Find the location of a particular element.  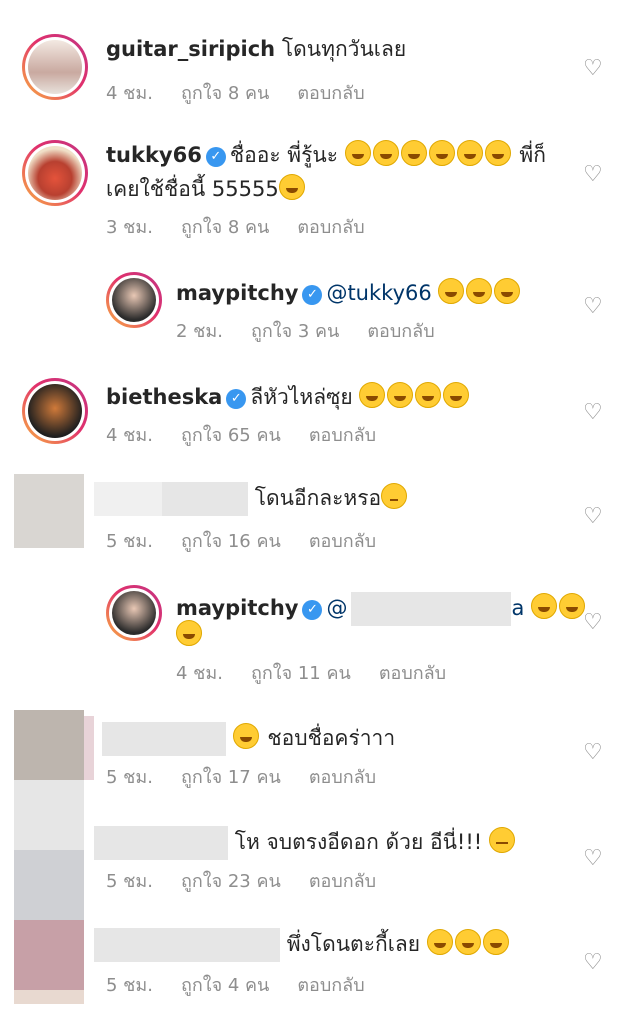

comment-text: ชอบชื่อคร่าาา is located at coordinates (331, 738).